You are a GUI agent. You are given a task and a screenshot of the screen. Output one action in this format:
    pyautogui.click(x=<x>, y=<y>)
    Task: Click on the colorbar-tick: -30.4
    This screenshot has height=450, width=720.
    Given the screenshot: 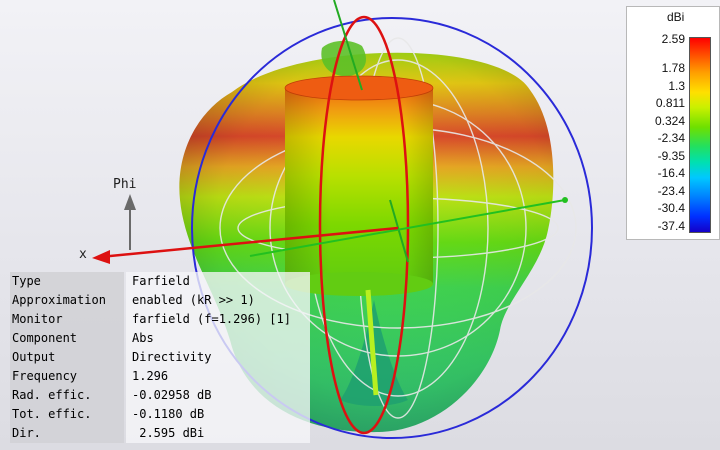 What is the action you would take?
    pyautogui.click(x=671, y=208)
    